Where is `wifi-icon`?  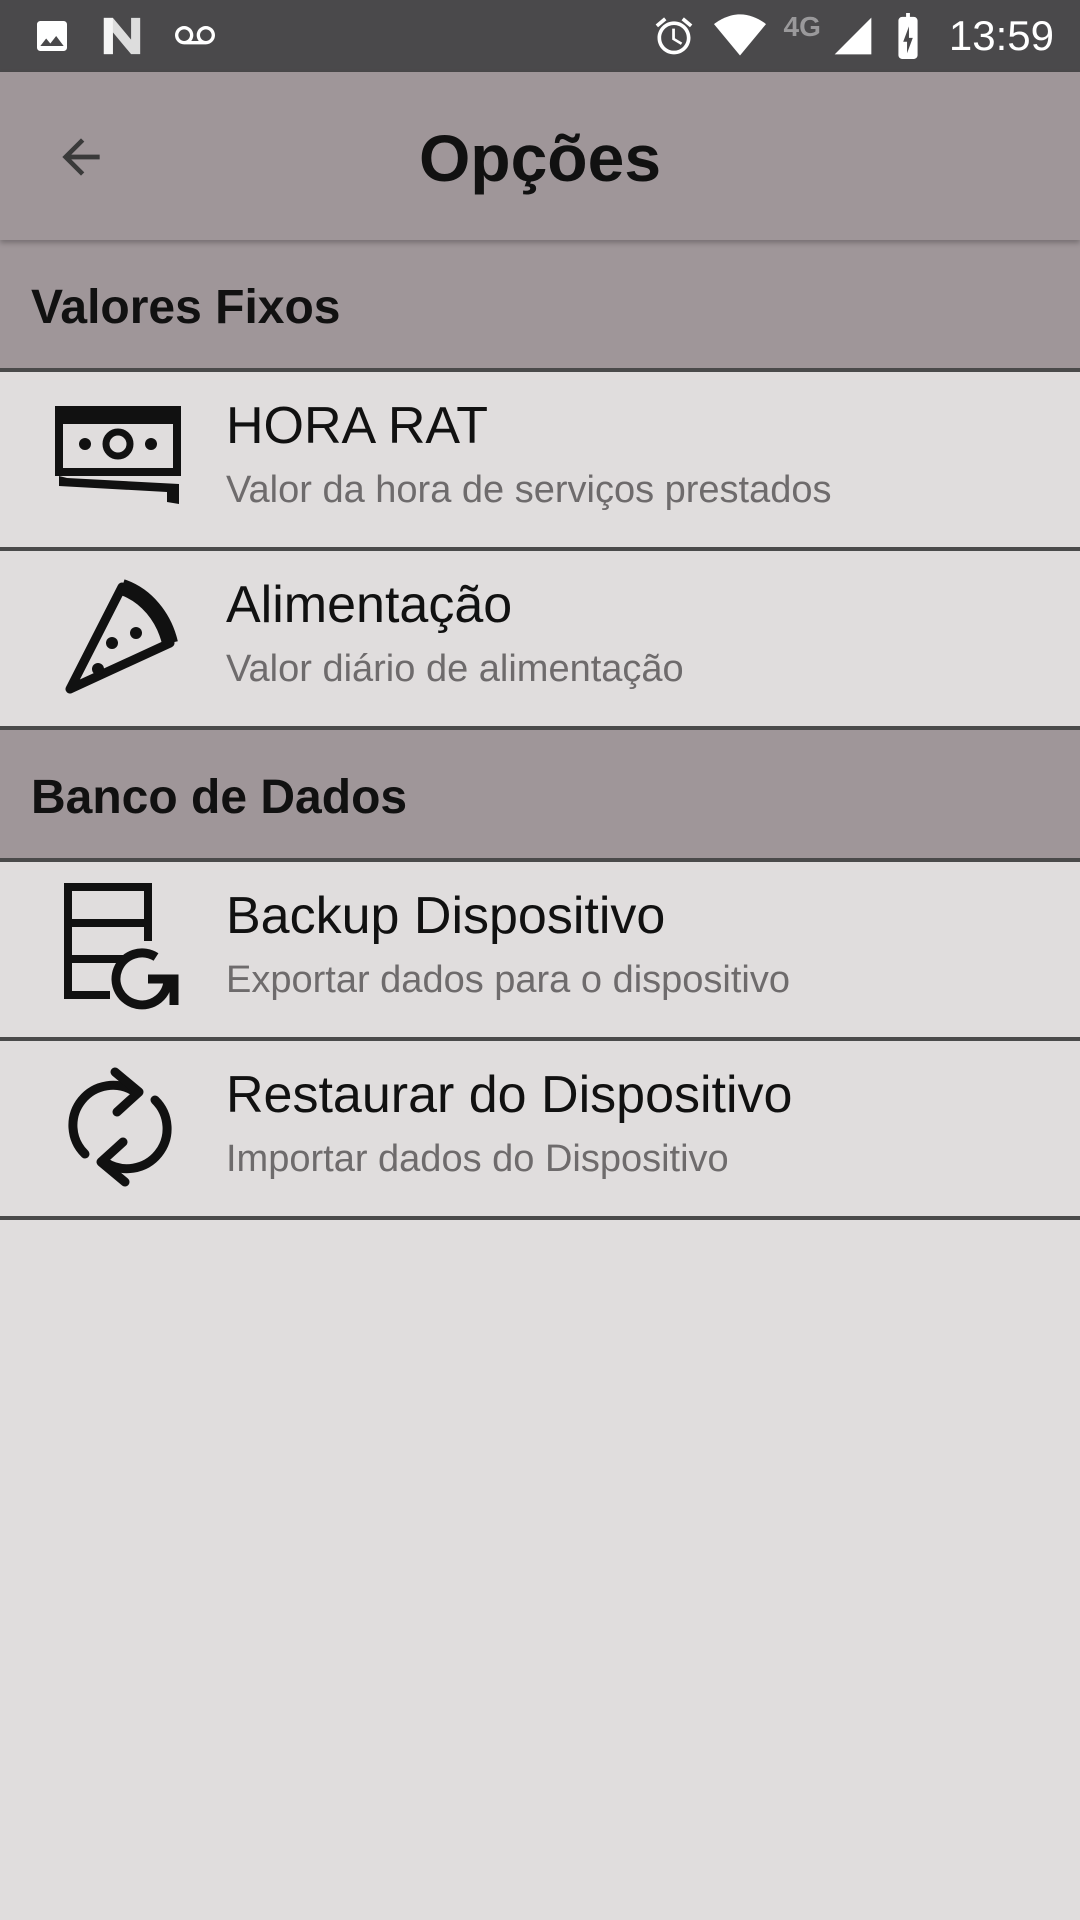 wifi-icon is located at coordinates (739, 35).